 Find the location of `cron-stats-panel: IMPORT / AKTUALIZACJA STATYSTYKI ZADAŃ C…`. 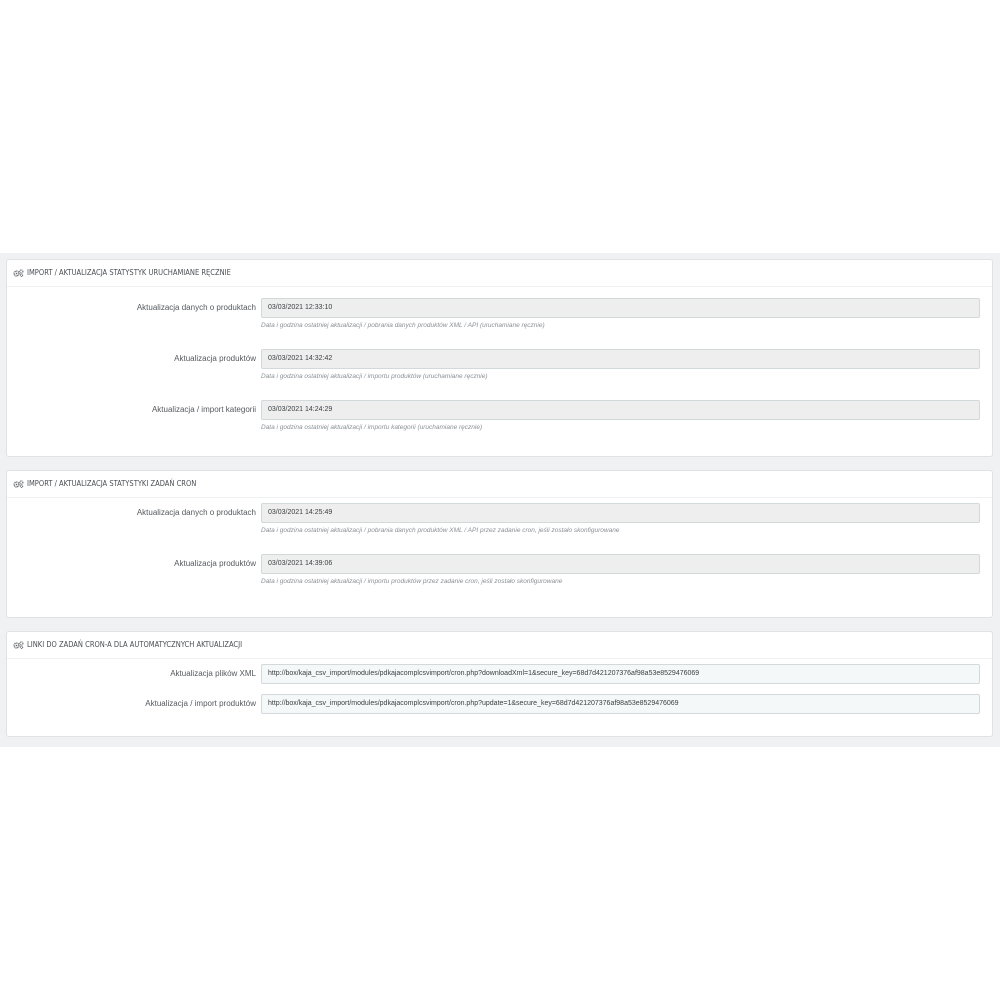

cron-stats-panel: IMPORT / AKTUALIZACJA STATYSTYKI ZADAŃ C… is located at coordinates (499, 544).